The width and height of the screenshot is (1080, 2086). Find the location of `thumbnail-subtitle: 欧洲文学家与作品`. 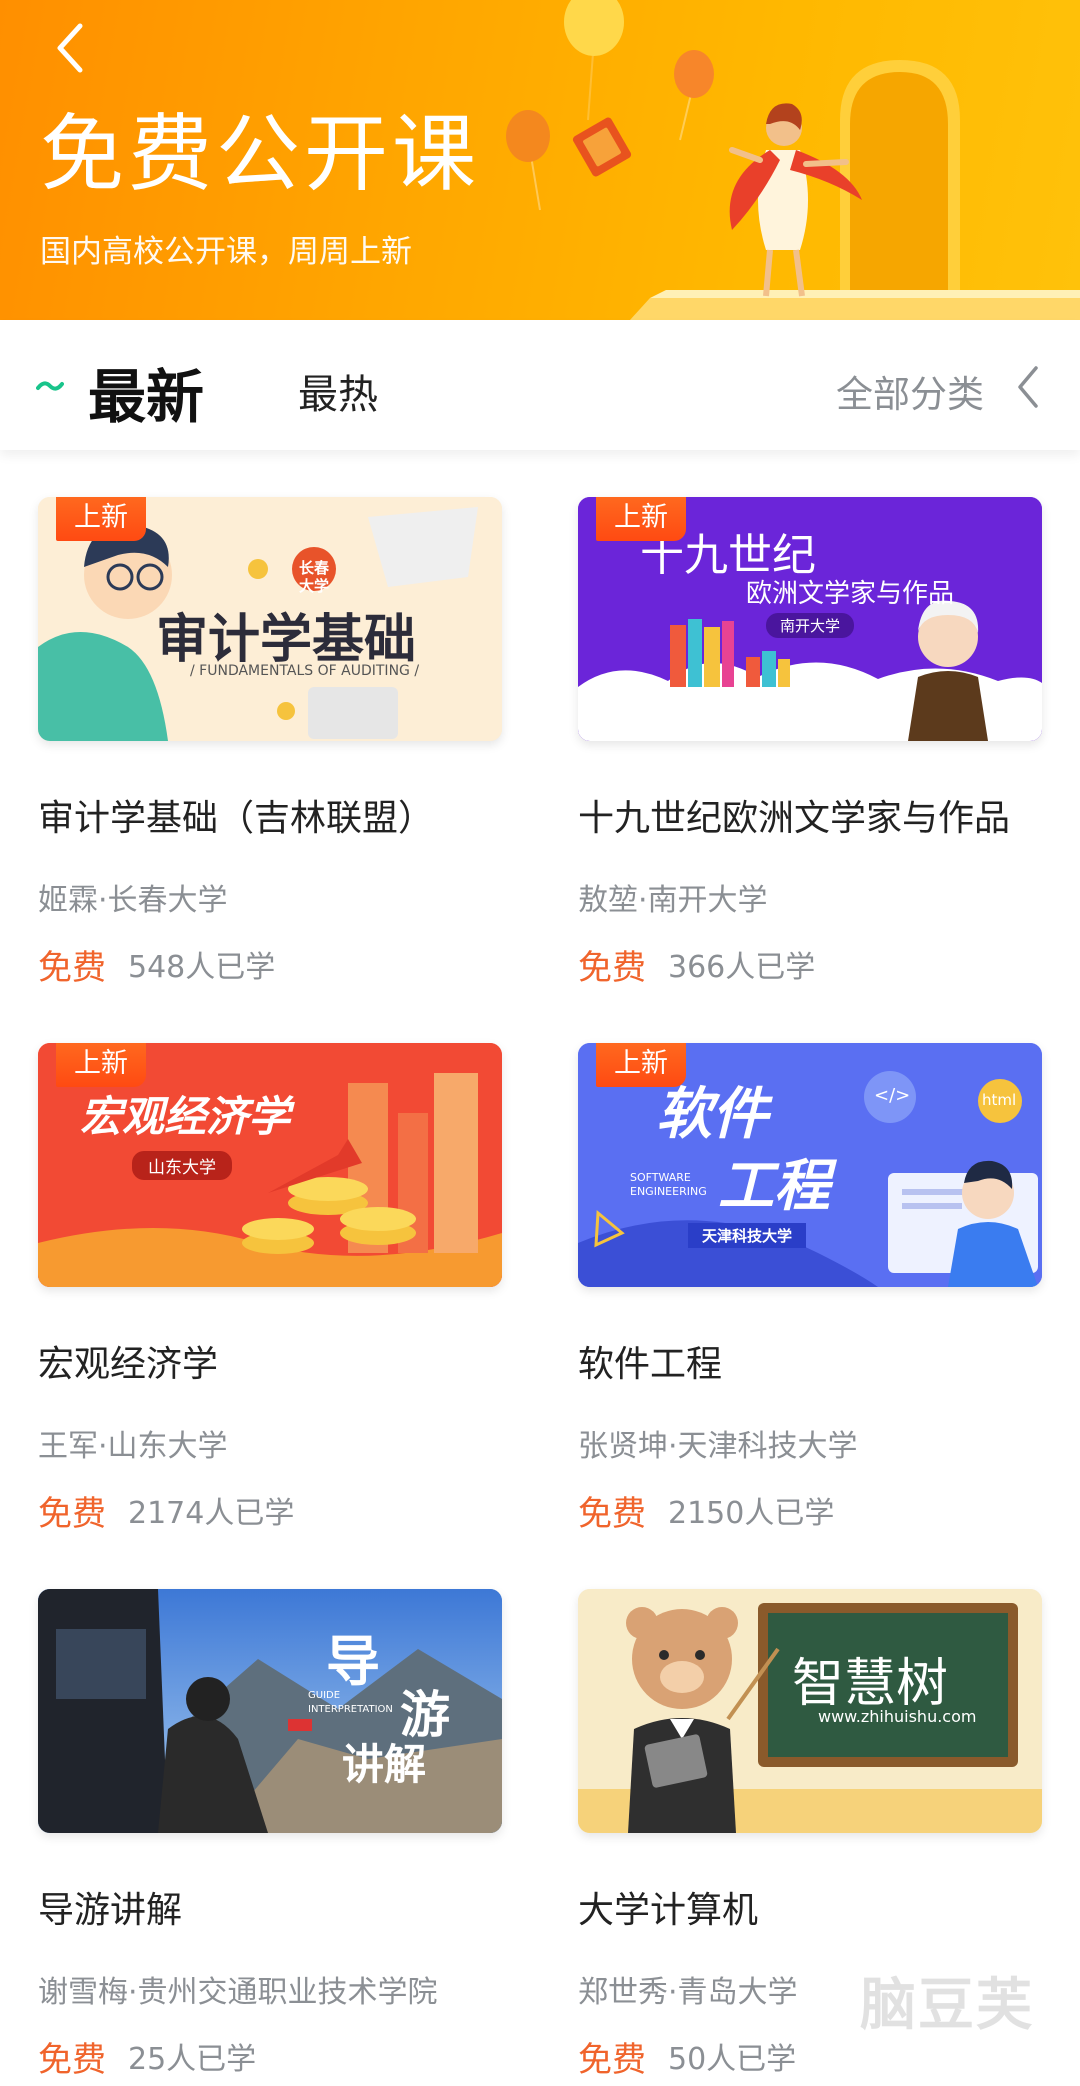

thumbnail-subtitle: 欧洲文学家与作品 is located at coordinates (850, 594).